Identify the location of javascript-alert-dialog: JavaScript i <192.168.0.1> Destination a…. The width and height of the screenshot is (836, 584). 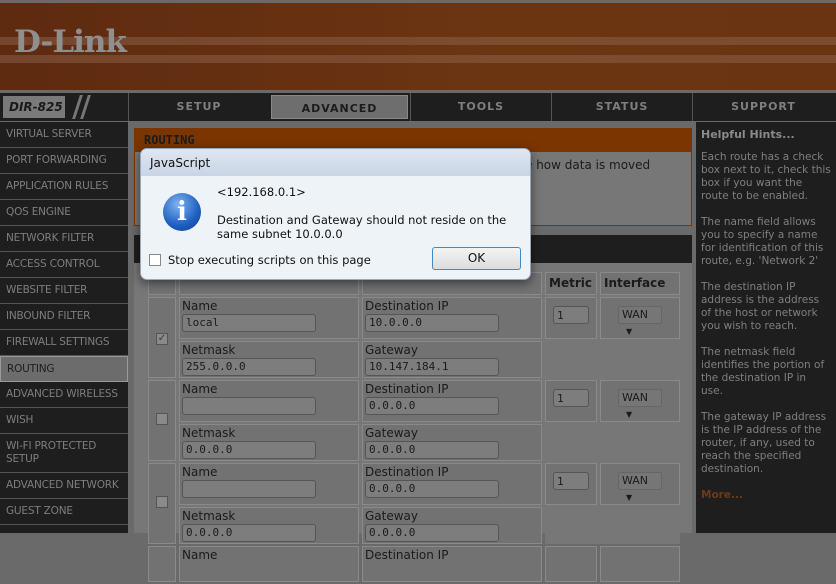
(335, 214).